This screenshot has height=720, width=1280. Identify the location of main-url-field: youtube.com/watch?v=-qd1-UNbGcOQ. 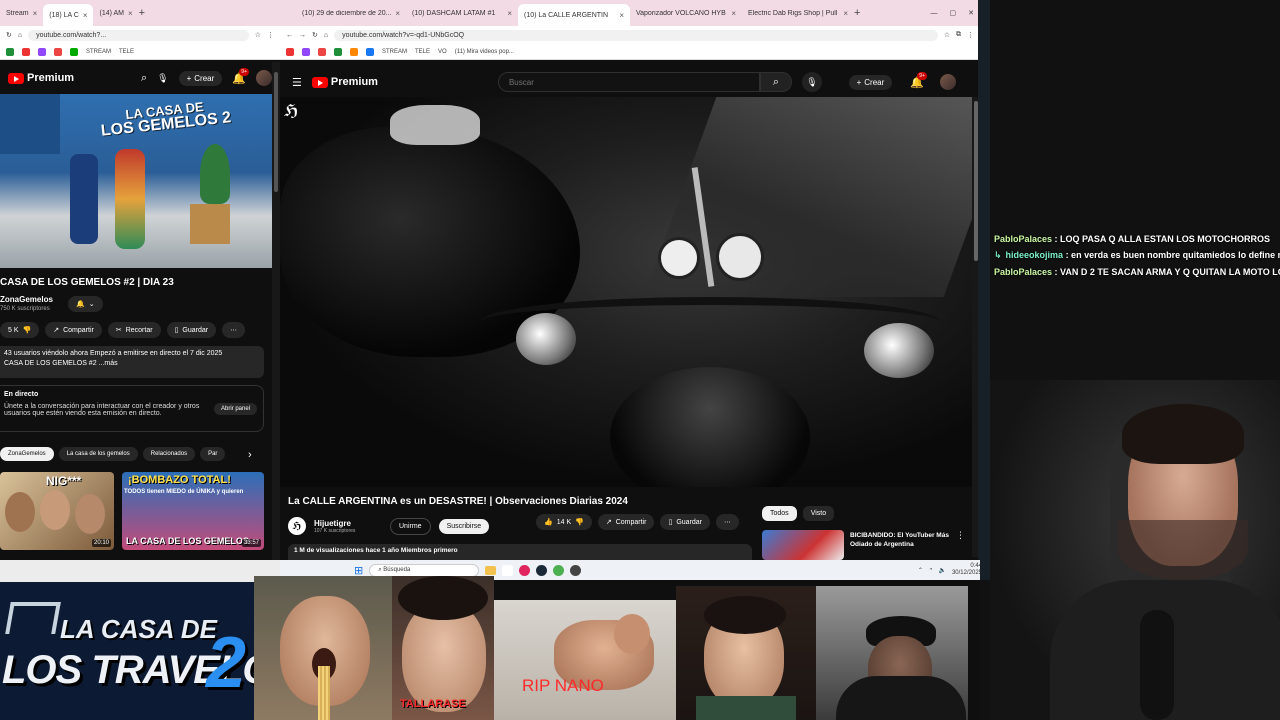
(636, 35).